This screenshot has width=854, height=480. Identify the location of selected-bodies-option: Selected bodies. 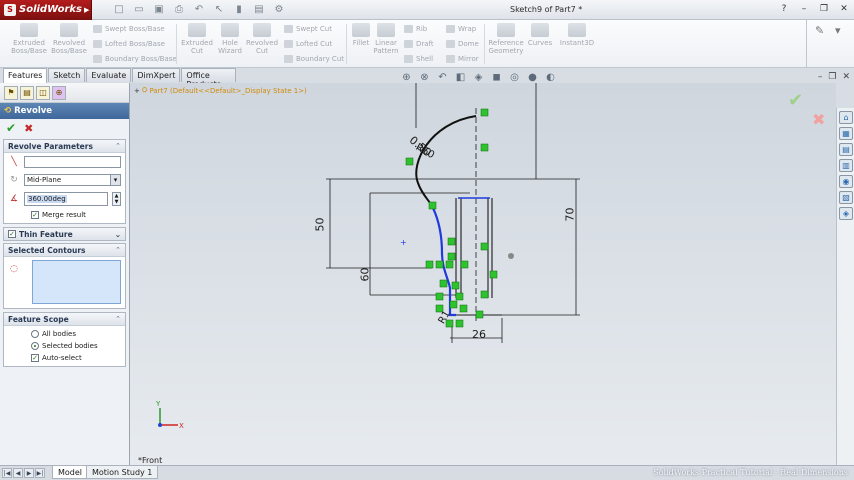
(64, 346).